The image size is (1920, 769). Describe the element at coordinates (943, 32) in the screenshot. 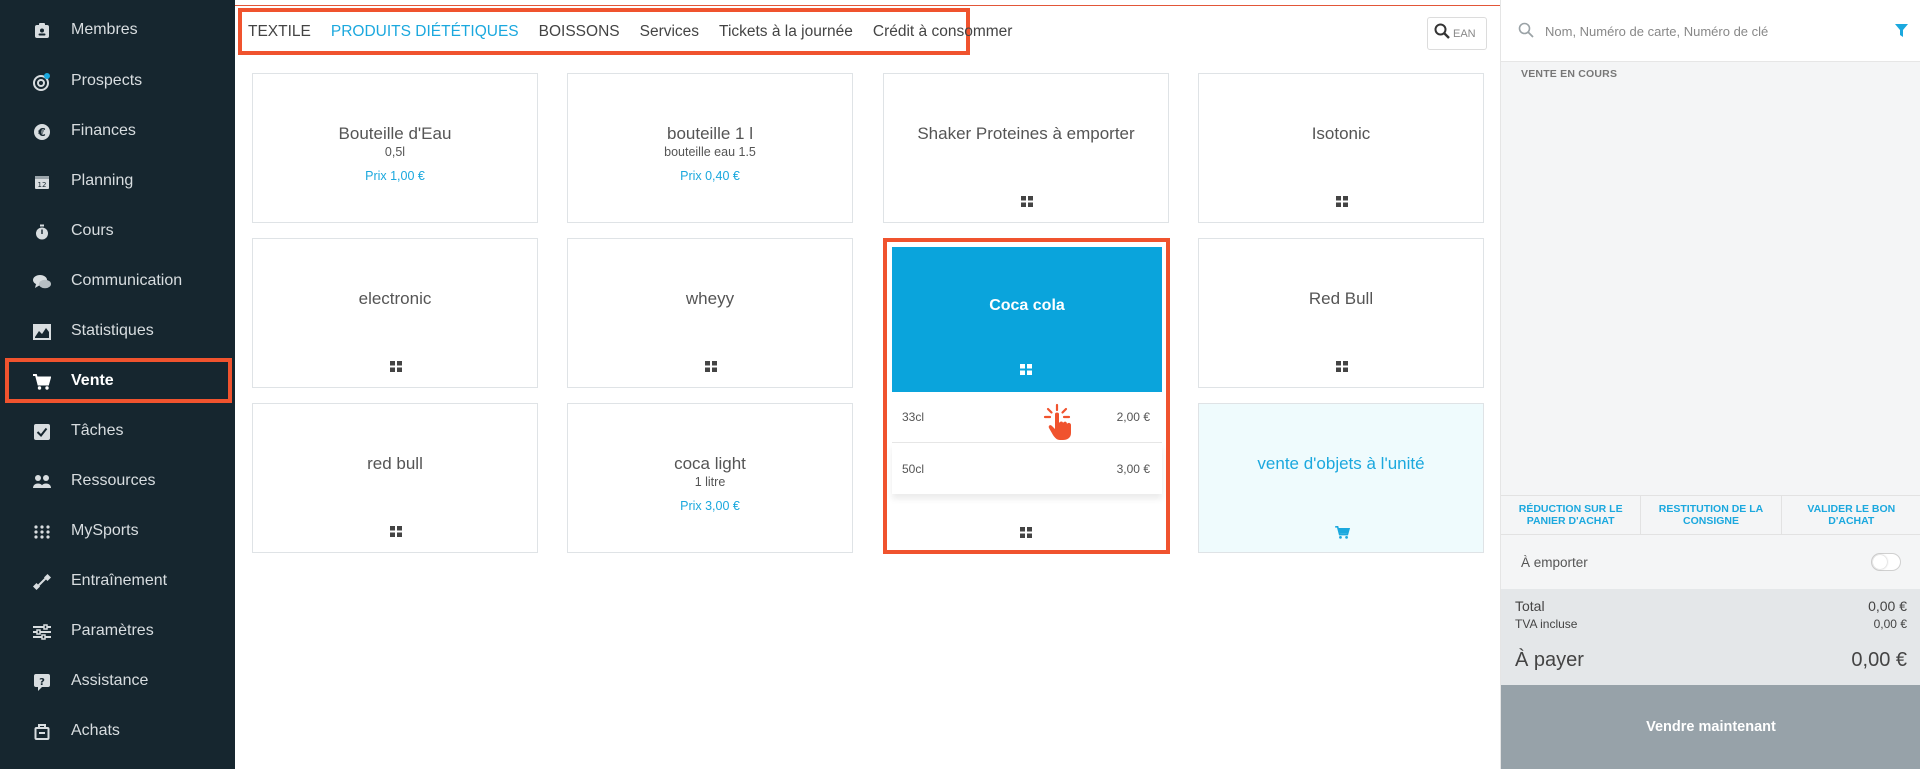

I see `tab-credit: Crédit à consommer` at that location.